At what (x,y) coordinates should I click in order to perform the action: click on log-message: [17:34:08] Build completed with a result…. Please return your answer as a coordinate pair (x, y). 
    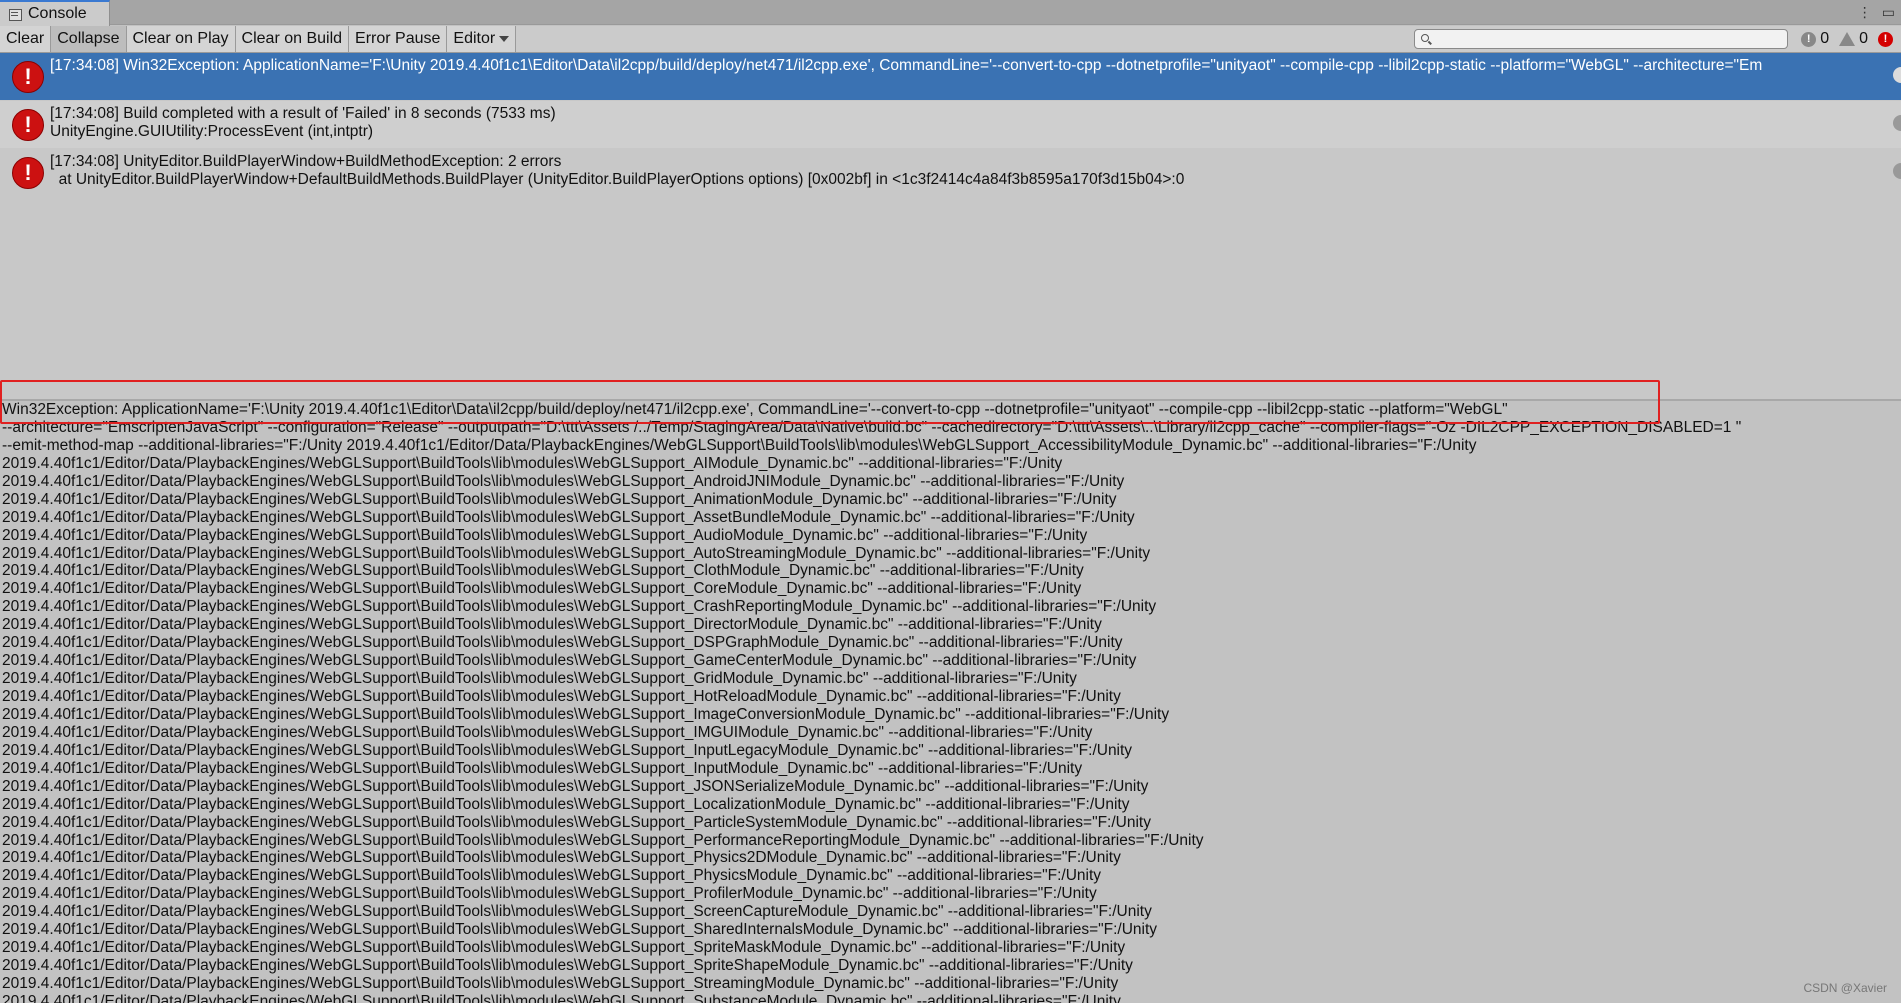
    Looking at the image, I should click on (303, 122).